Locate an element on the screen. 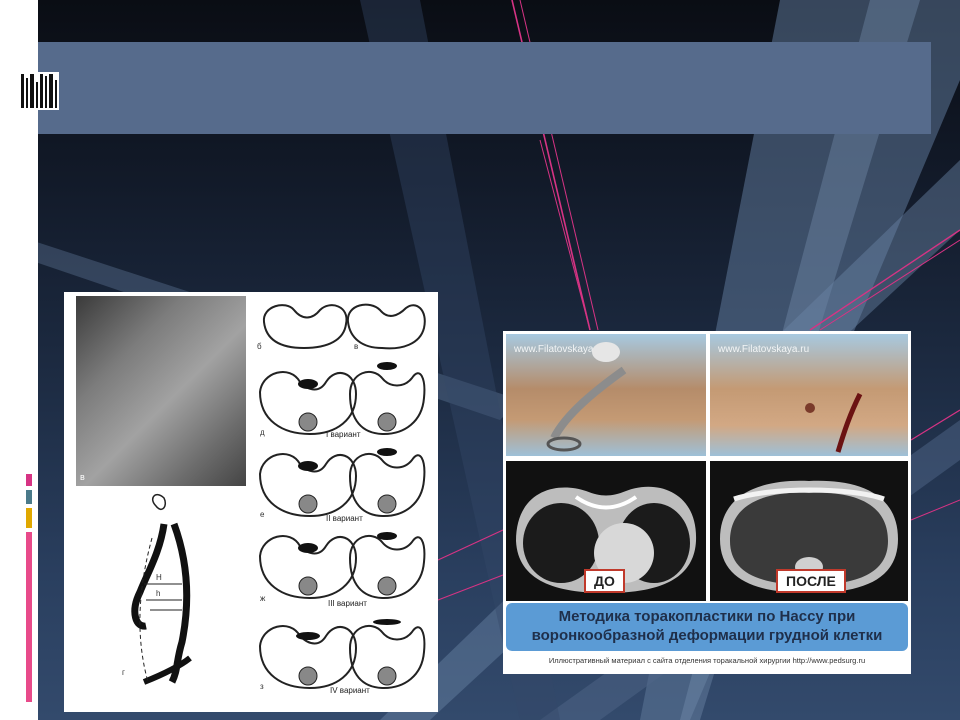 Image resolution: width=960 pixels, height=720 pixels. variant-label-1: I вариант is located at coordinates (343, 434).